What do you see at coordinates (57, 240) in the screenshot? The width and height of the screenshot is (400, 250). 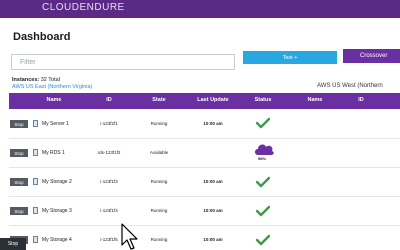 I see `row-name: My Storage 4` at bounding box center [57, 240].